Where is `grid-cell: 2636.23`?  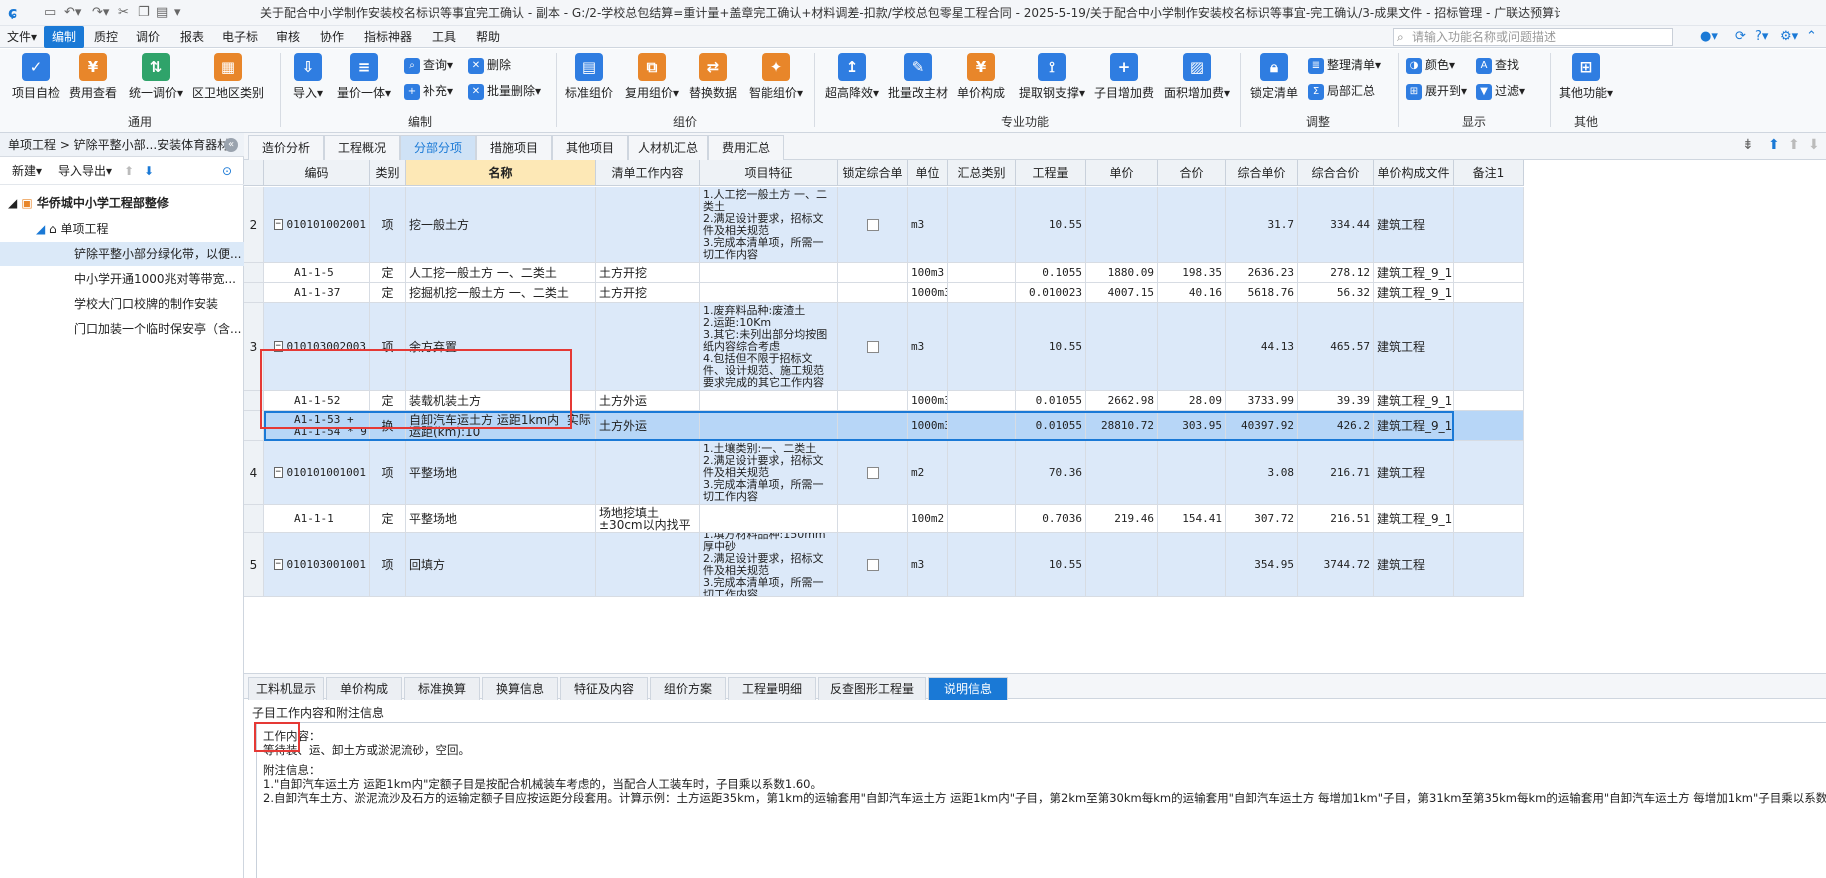 grid-cell: 2636.23 is located at coordinates (1262, 273).